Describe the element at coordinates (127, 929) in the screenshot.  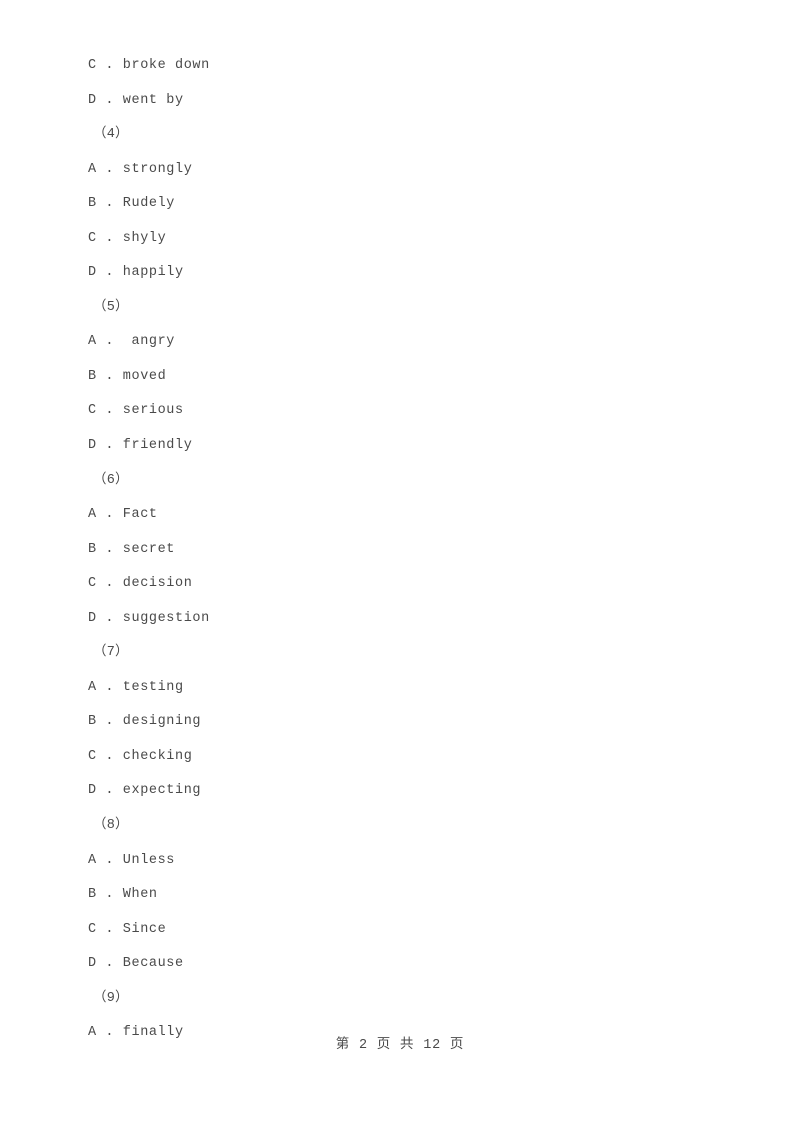
I see `answer-option: C . Since` at that location.